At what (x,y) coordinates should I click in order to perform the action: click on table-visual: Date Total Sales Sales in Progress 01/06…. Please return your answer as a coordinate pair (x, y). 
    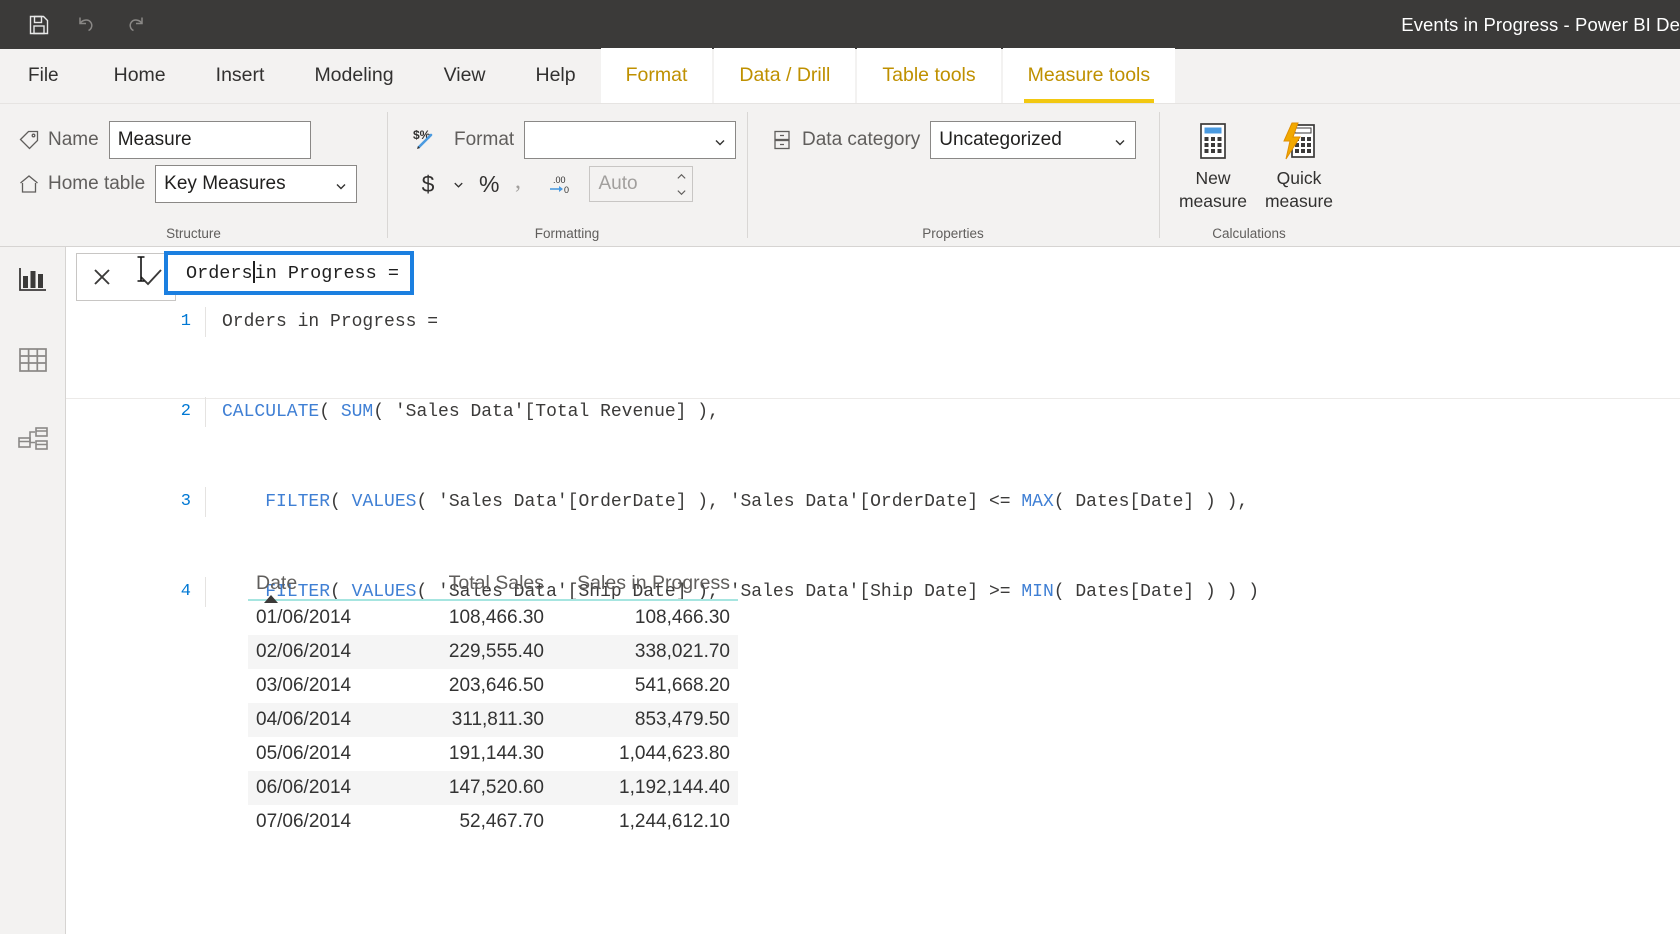
    Looking at the image, I should click on (493, 705).